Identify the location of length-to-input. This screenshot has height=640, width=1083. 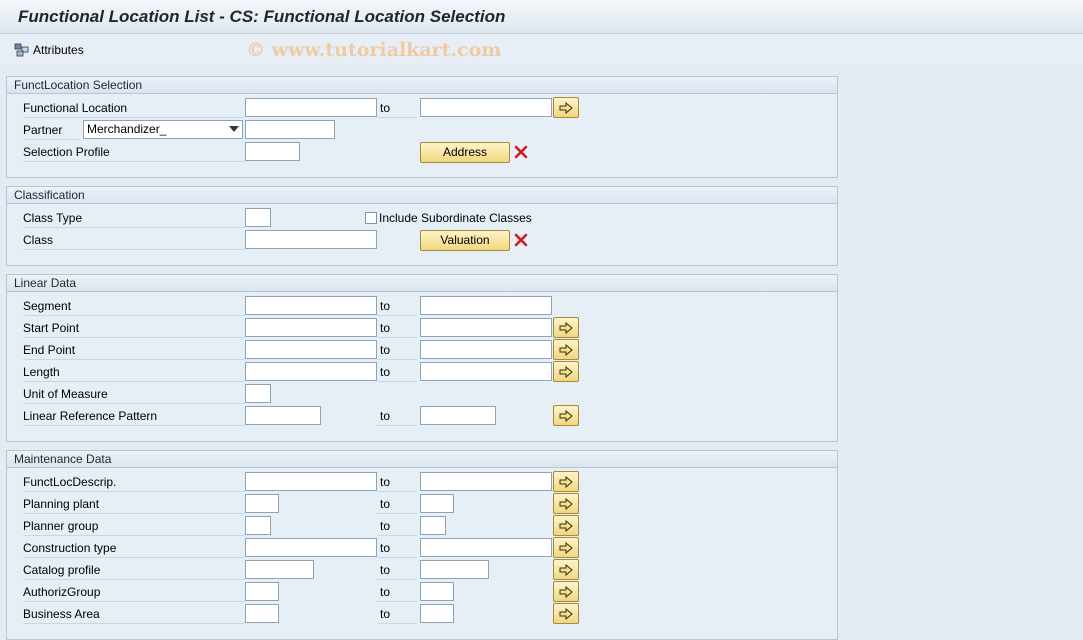
(486, 371).